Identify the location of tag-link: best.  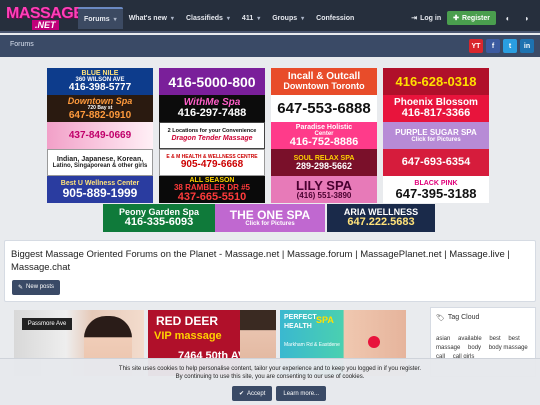
(494, 339).